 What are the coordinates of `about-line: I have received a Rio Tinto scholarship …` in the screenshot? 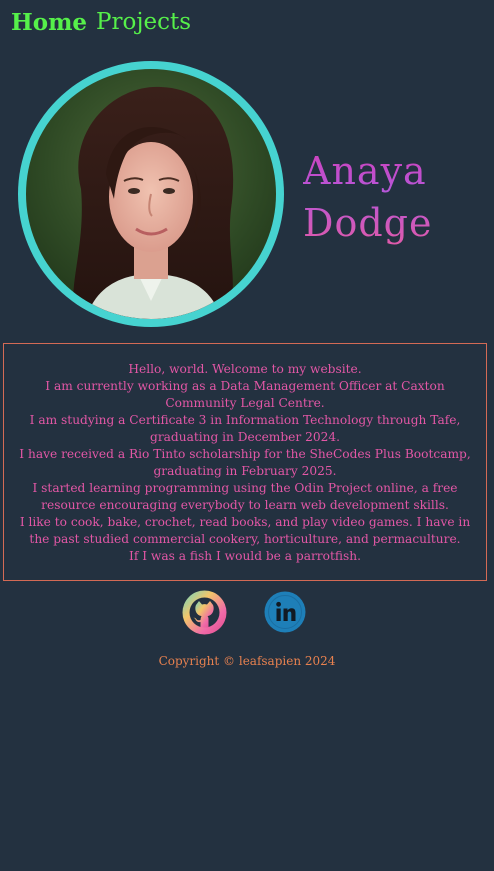 It's located at (245, 462).